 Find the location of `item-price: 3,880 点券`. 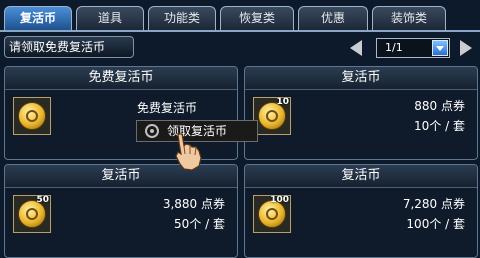

item-price: 3,880 点券 is located at coordinates (193, 204).